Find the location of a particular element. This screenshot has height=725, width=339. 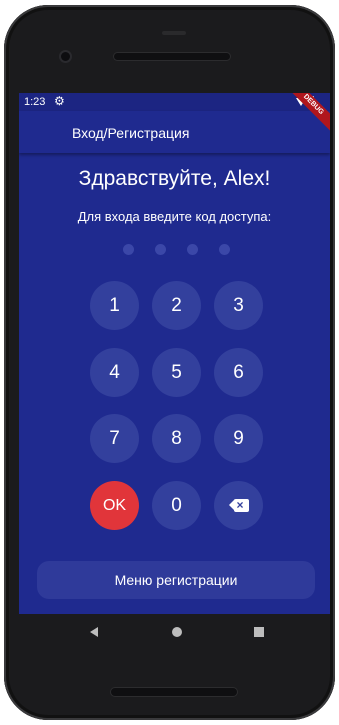

app-bar: Вход/Регистрация is located at coordinates (174, 132).